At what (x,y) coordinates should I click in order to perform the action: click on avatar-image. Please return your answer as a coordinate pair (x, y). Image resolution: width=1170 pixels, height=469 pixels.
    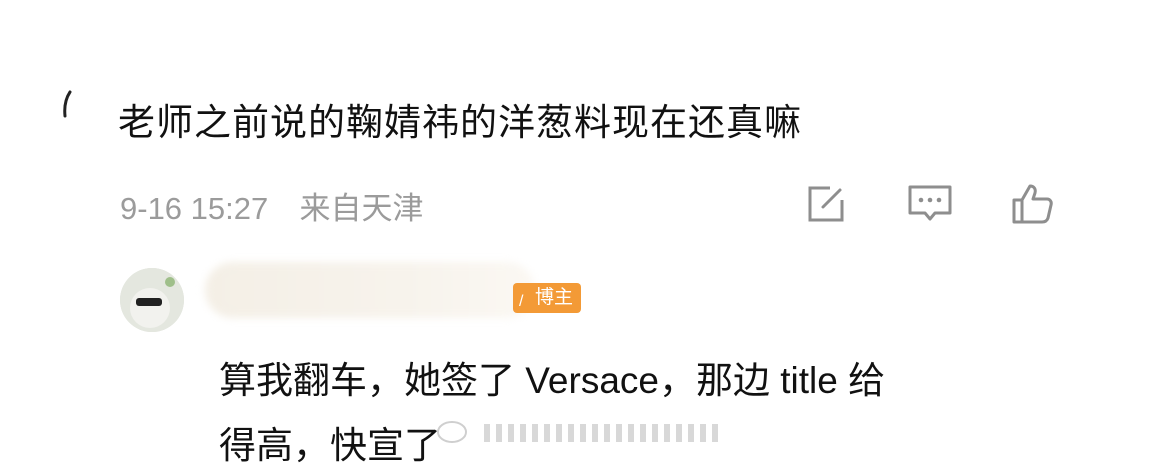
    Looking at the image, I should click on (152, 300).